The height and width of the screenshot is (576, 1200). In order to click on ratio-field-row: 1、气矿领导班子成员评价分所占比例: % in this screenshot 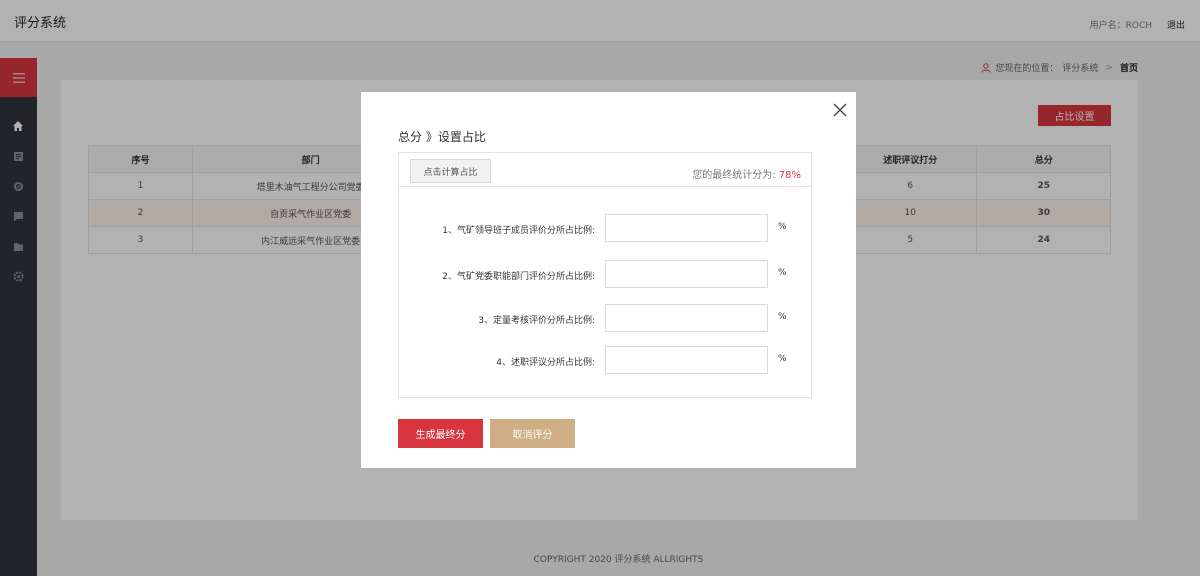, I will do `click(605, 228)`.